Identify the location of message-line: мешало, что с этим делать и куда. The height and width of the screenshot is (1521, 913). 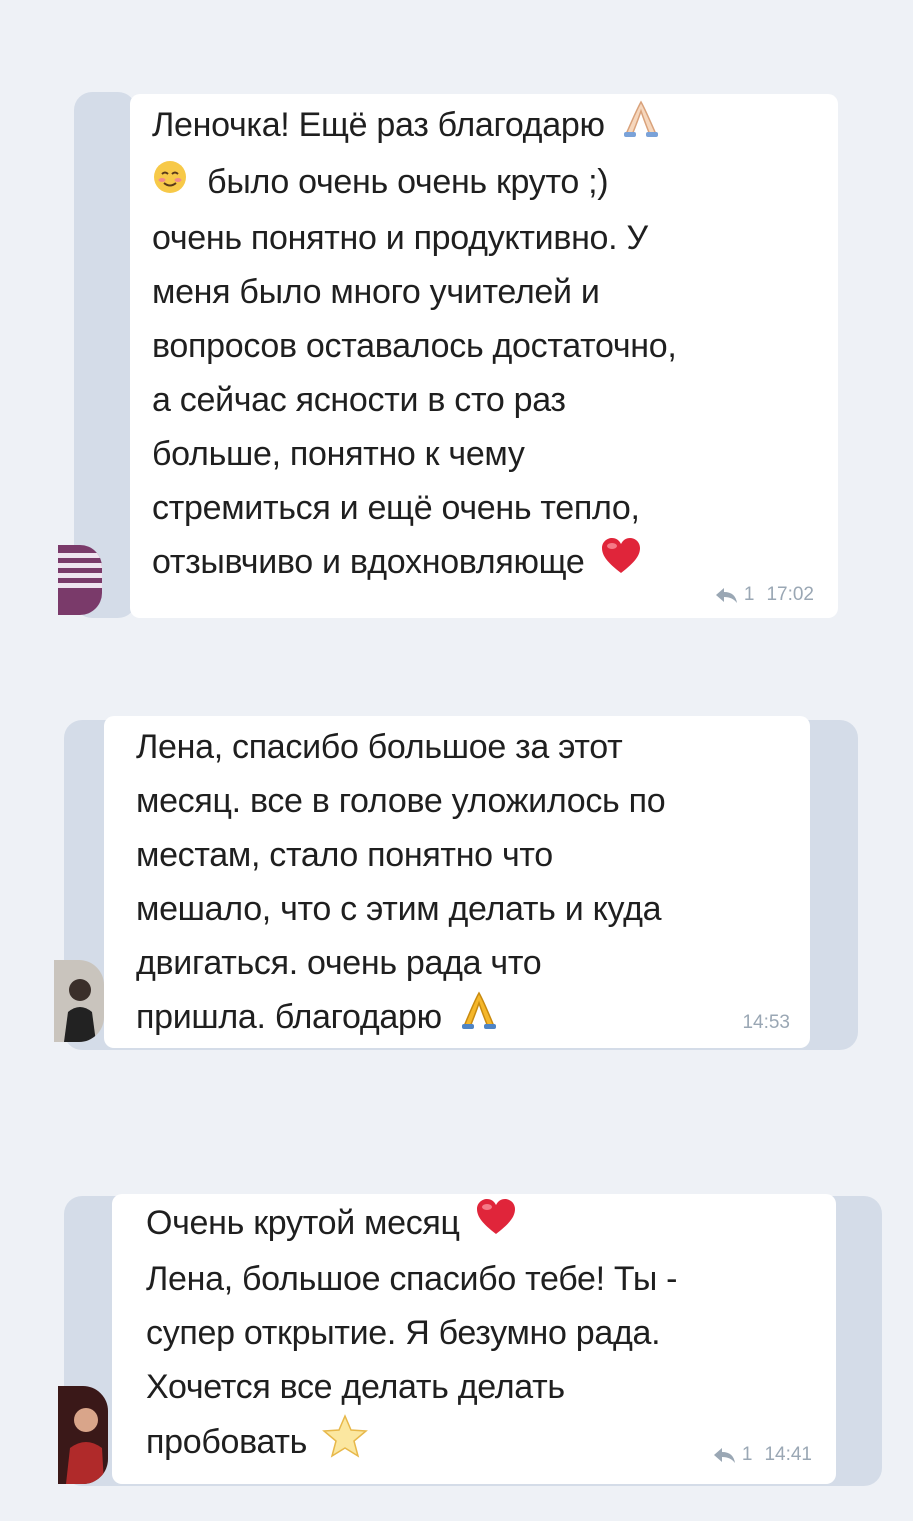
(399, 909).